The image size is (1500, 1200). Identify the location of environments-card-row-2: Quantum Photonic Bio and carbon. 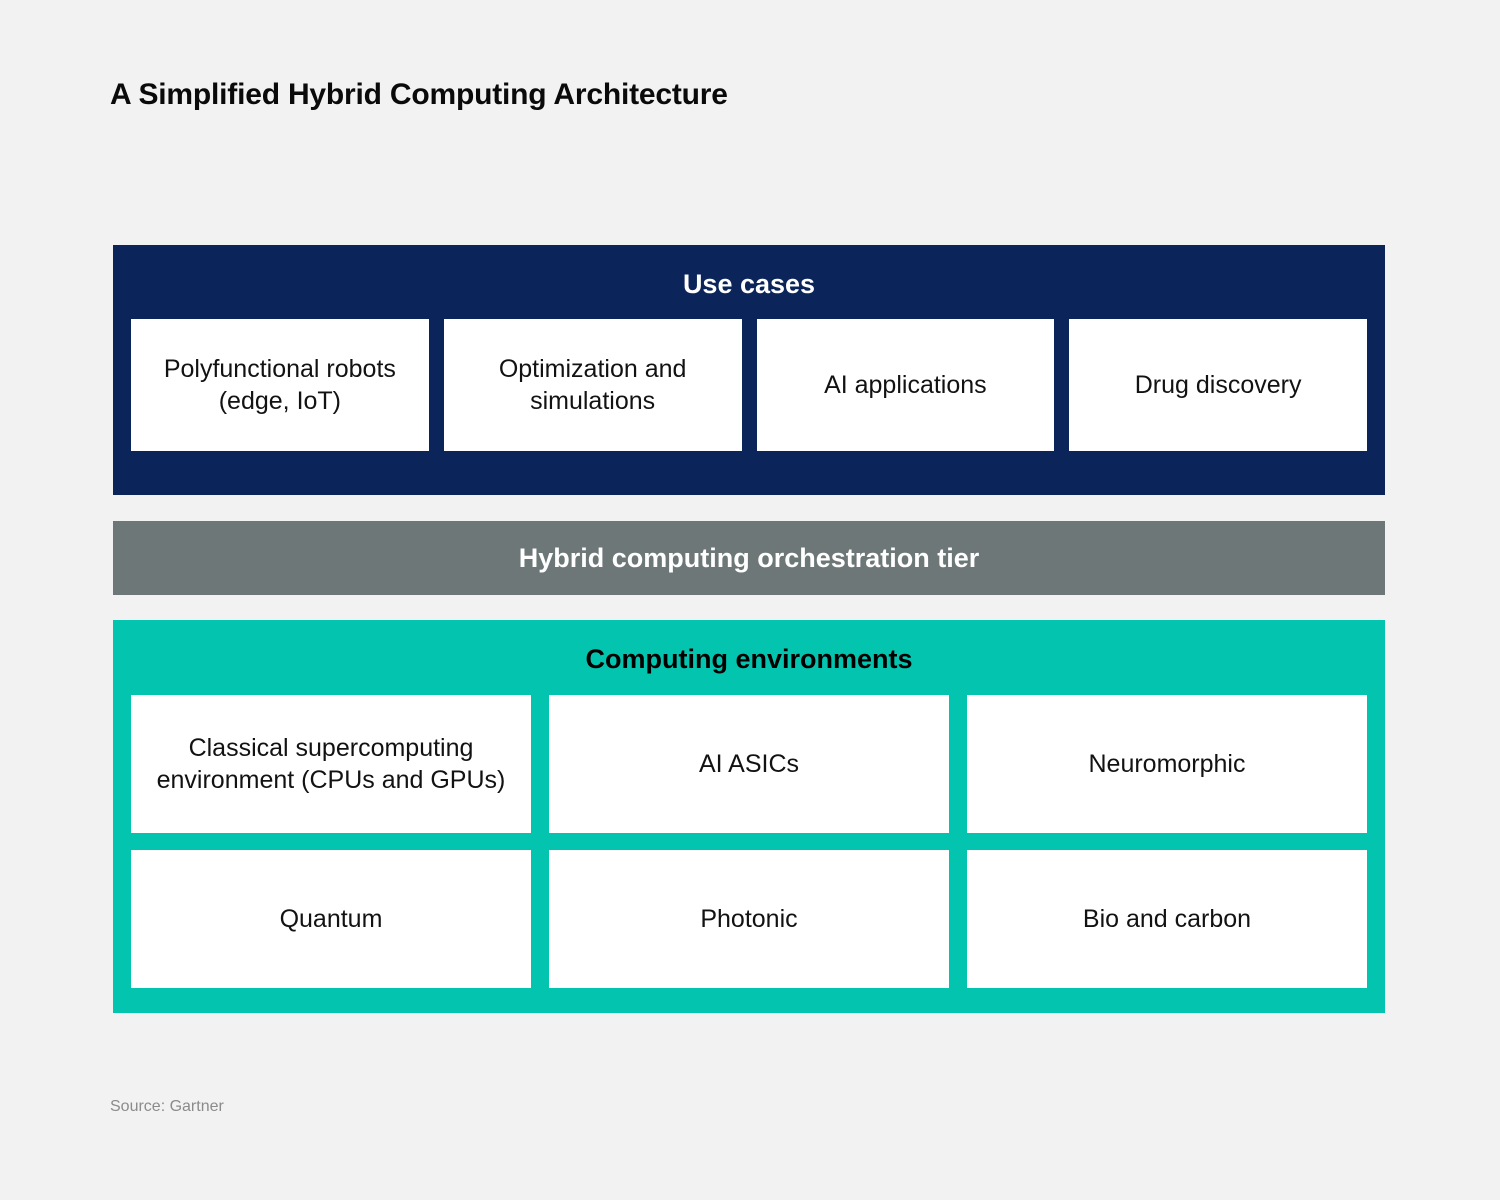
(749, 919).